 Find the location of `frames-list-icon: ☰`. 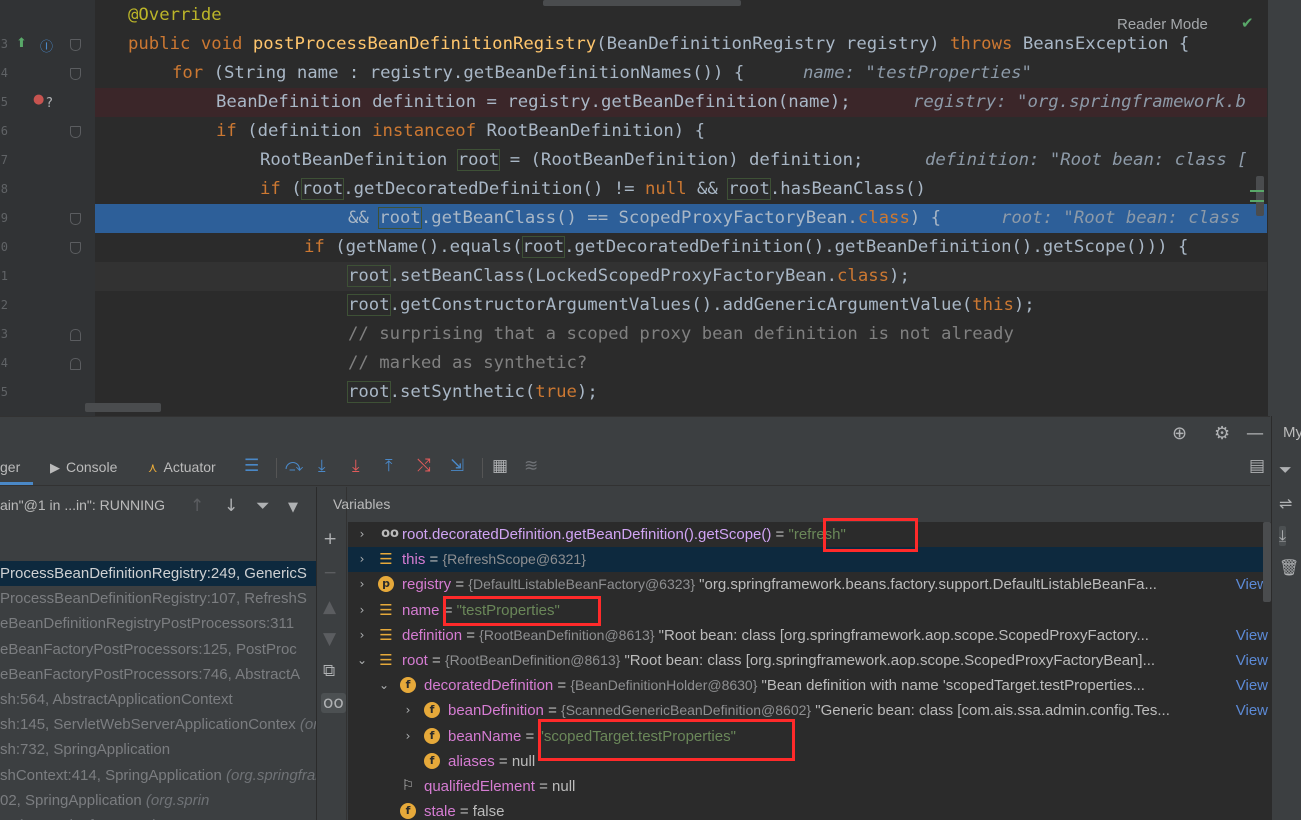

frames-list-icon: ☰ is located at coordinates (251, 466).